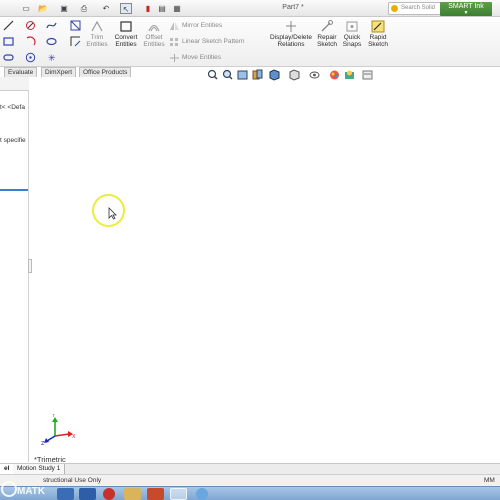 The height and width of the screenshot is (500, 500). I want to click on print-icon: ⎙, so click(84, 8).